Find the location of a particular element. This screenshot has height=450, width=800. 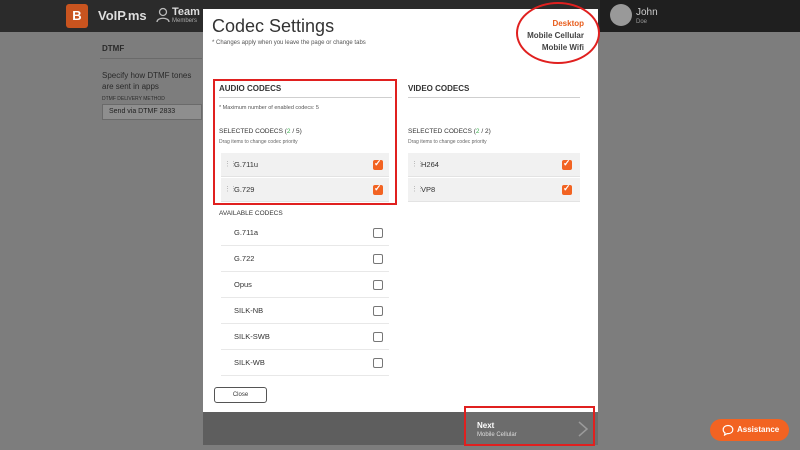

available-codec-opus: Opus is located at coordinates (305, 285).